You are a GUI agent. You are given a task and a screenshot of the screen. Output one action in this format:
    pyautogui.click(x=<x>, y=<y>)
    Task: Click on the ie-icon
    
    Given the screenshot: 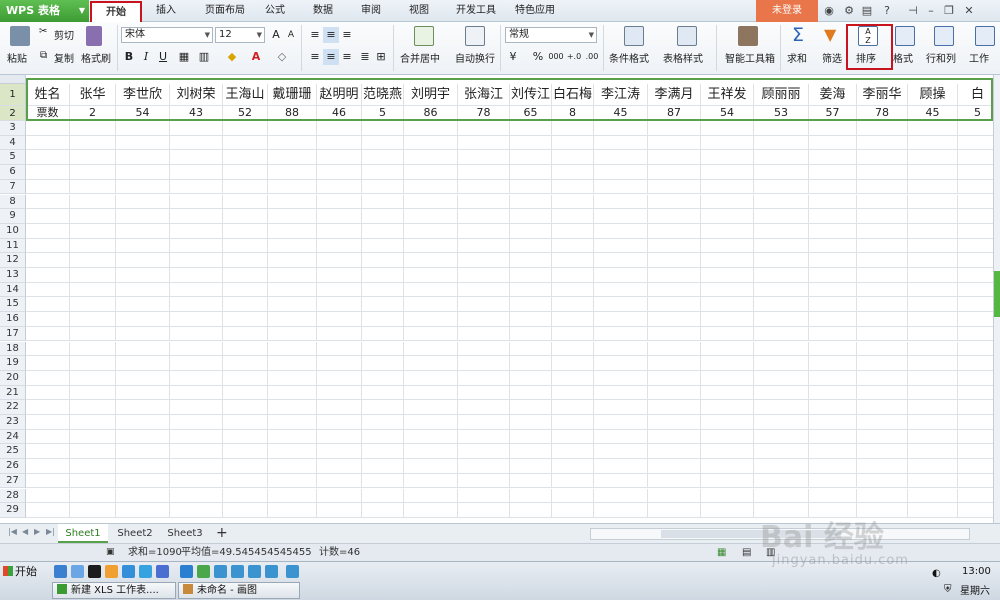 What is the action you would take?
    pyautogui.click(x=60, y=571)
    